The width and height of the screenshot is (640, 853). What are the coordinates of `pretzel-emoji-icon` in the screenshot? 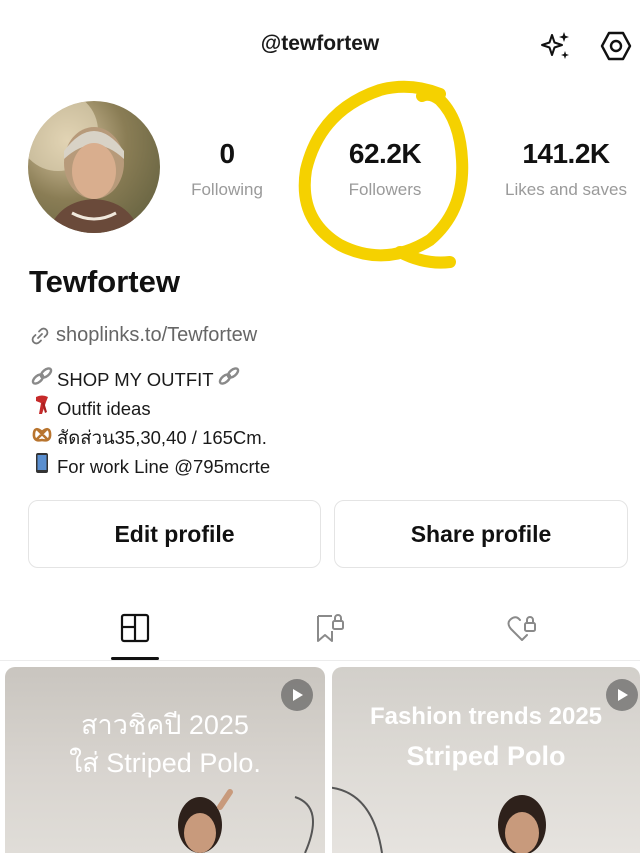 It's located at (42, 438).